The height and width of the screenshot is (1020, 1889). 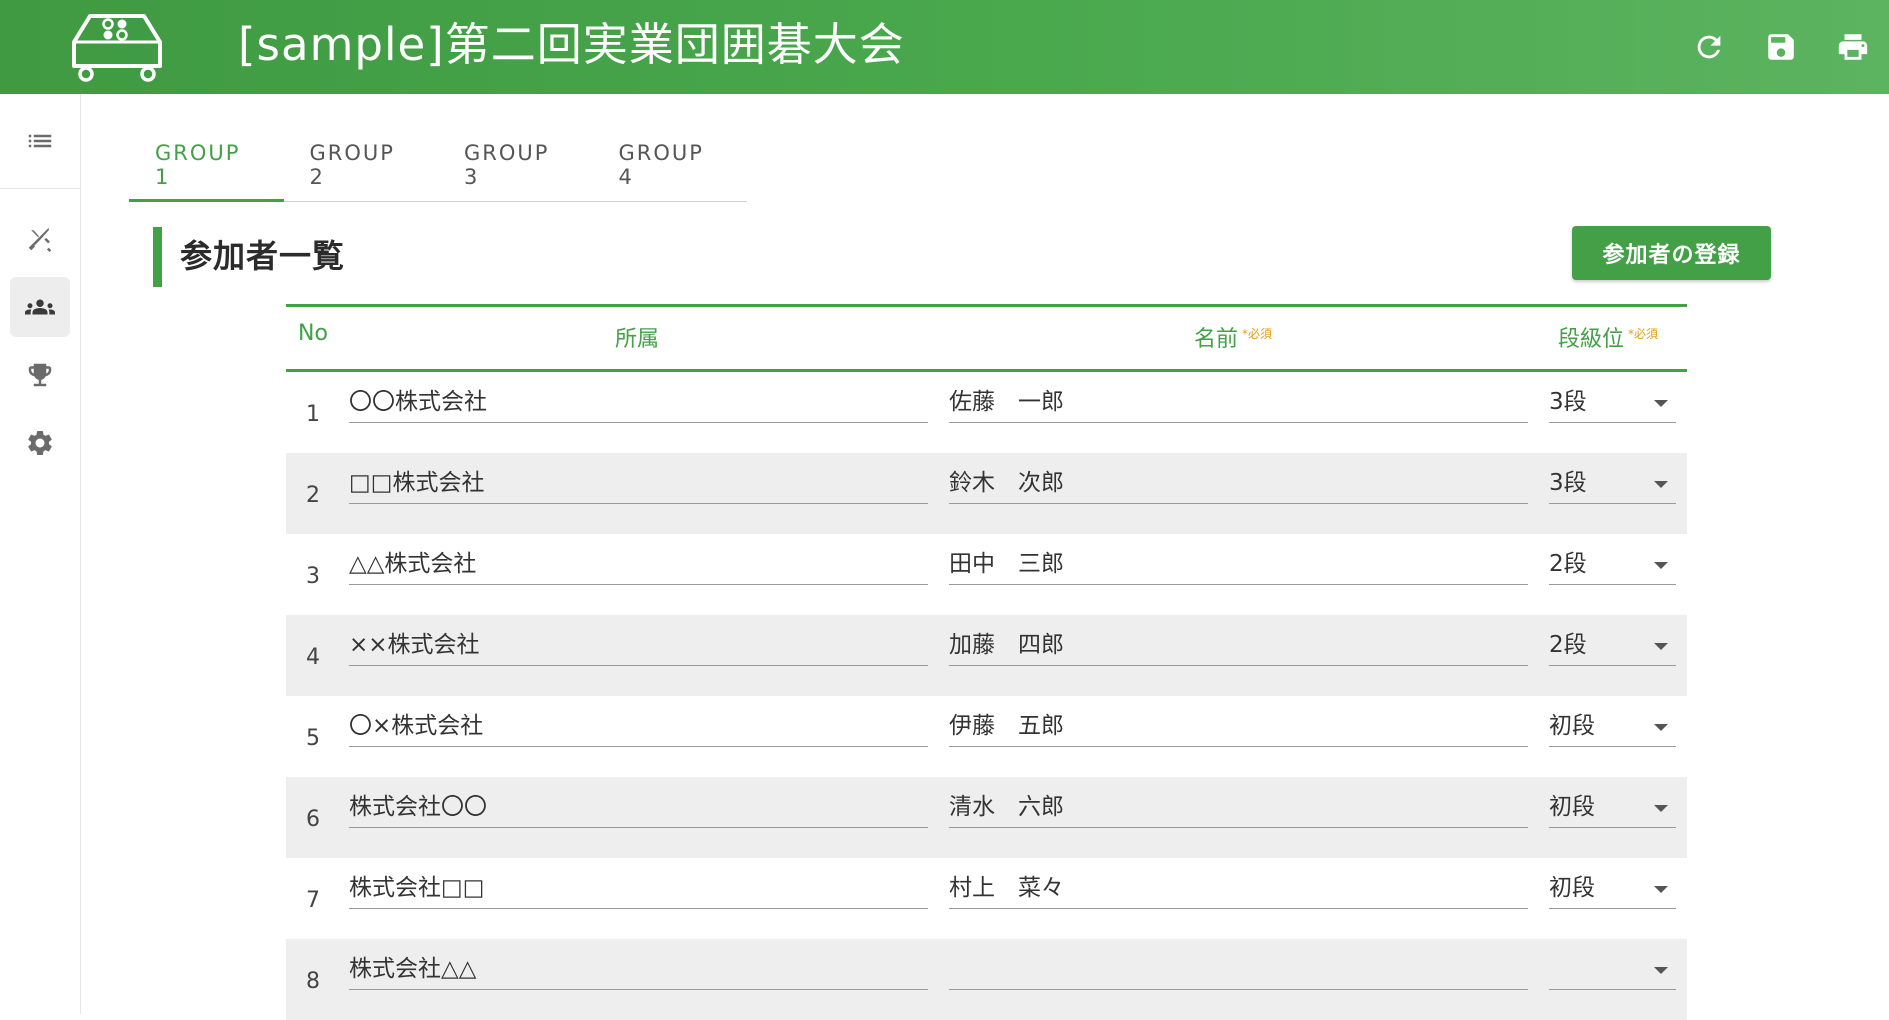 I want to click on name-input, so click(x=1238, y=969).